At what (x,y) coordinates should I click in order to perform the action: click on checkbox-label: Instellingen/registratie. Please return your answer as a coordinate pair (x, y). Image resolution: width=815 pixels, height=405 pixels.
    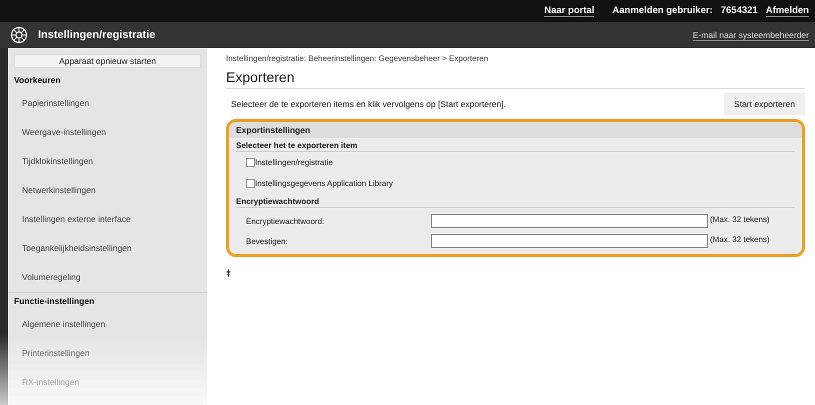
    Looking at the image, I should click on (294, 162).